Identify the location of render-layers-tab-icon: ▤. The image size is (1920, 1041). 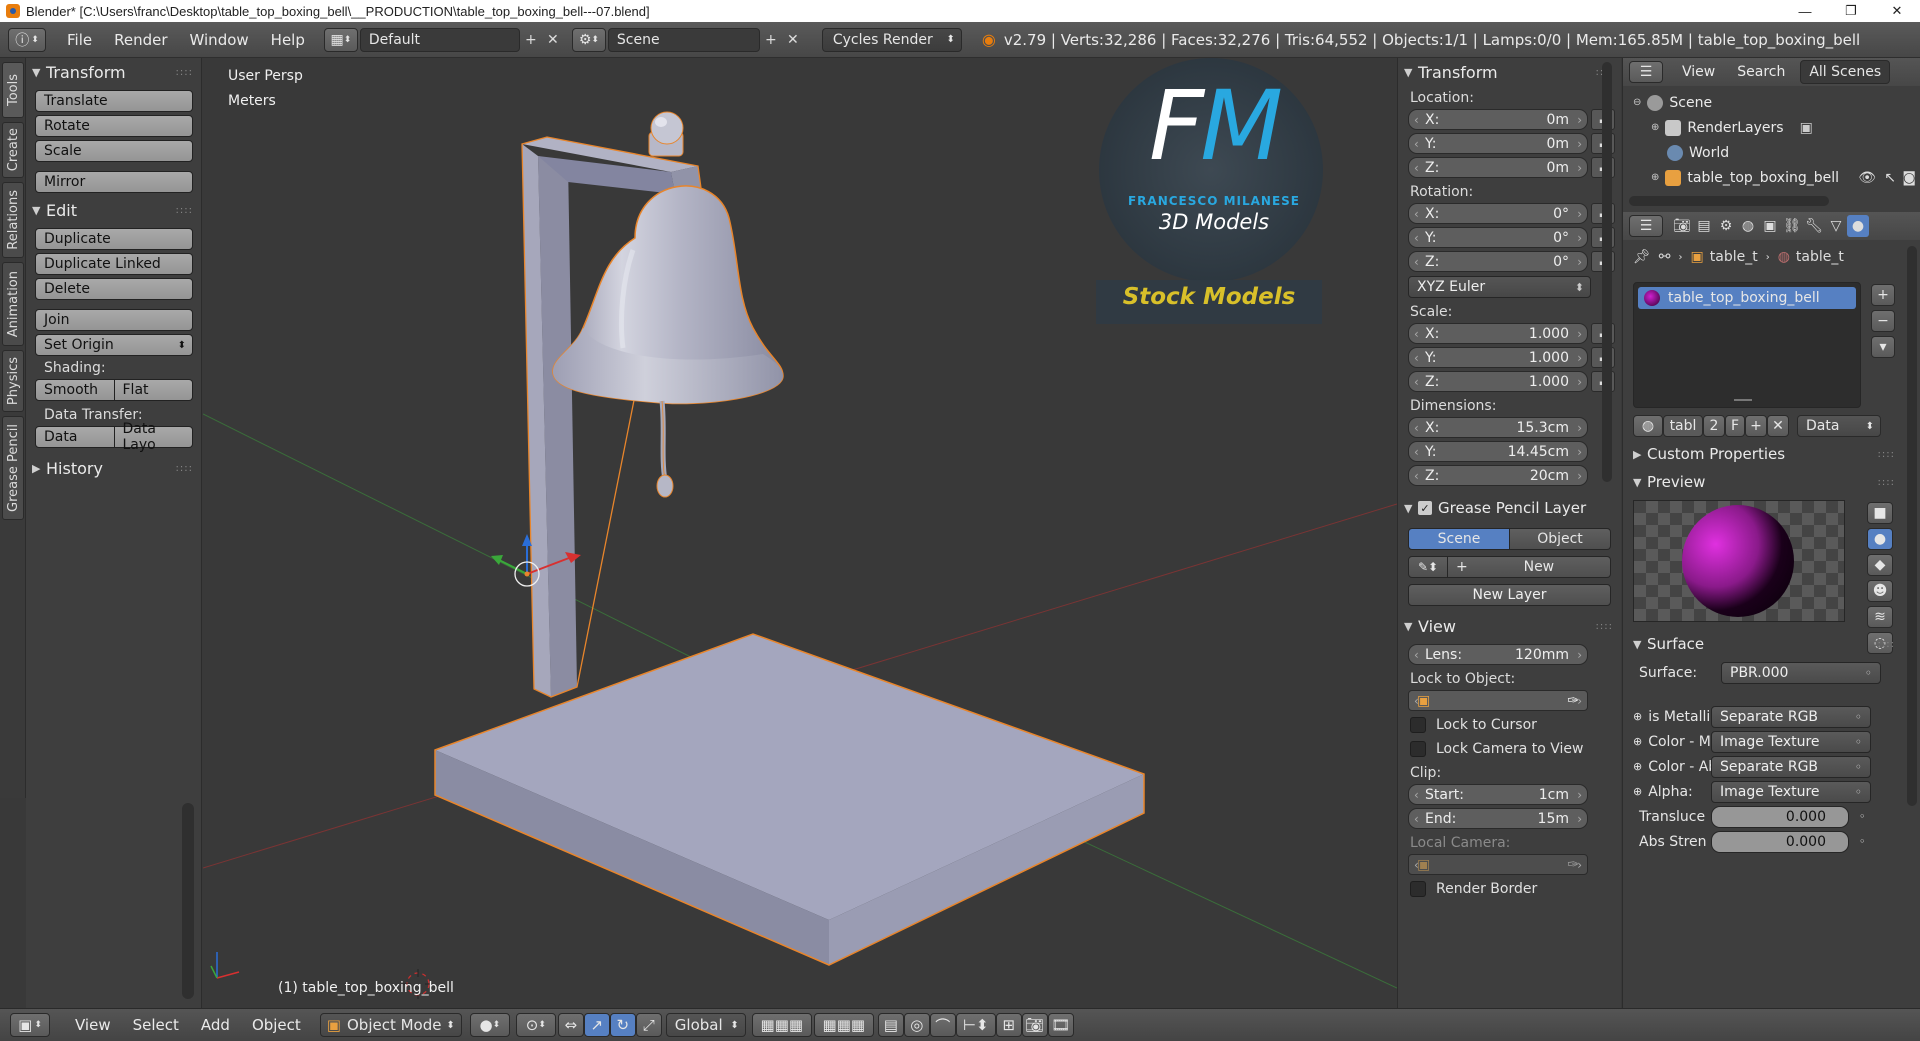
(1704, 226).